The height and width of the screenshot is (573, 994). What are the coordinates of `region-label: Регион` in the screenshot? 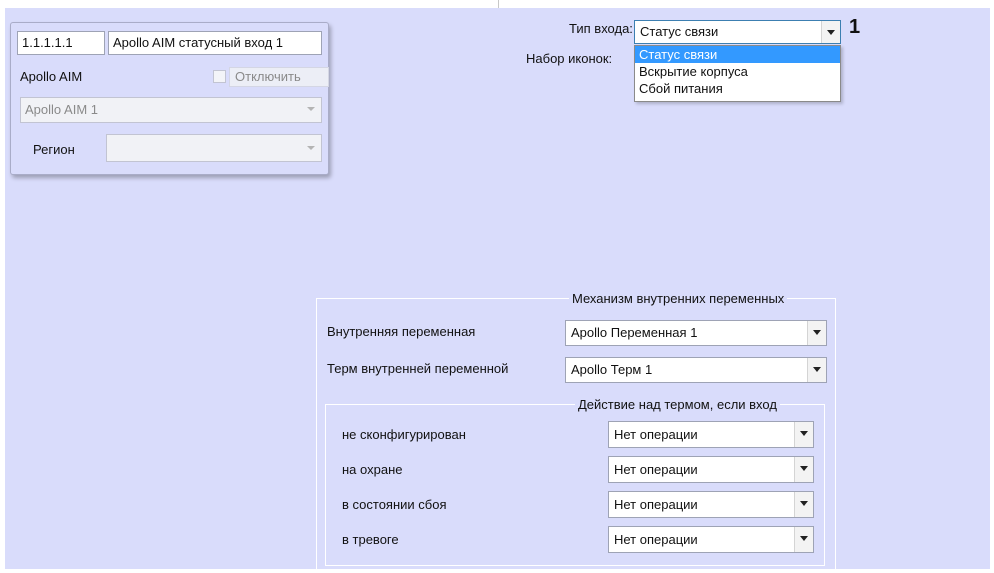 It's located at (54, 149).